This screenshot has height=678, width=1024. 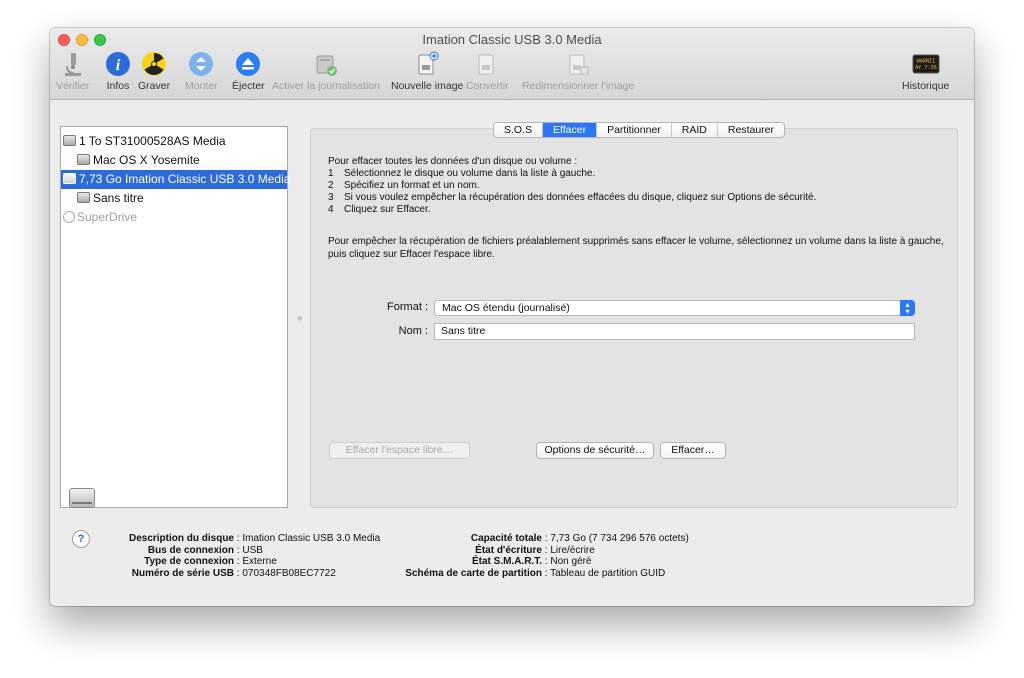 What do you see at coordinates (299, 318) in the screenshot?
I see `split-view-handle` at bounding box center [299, 318].